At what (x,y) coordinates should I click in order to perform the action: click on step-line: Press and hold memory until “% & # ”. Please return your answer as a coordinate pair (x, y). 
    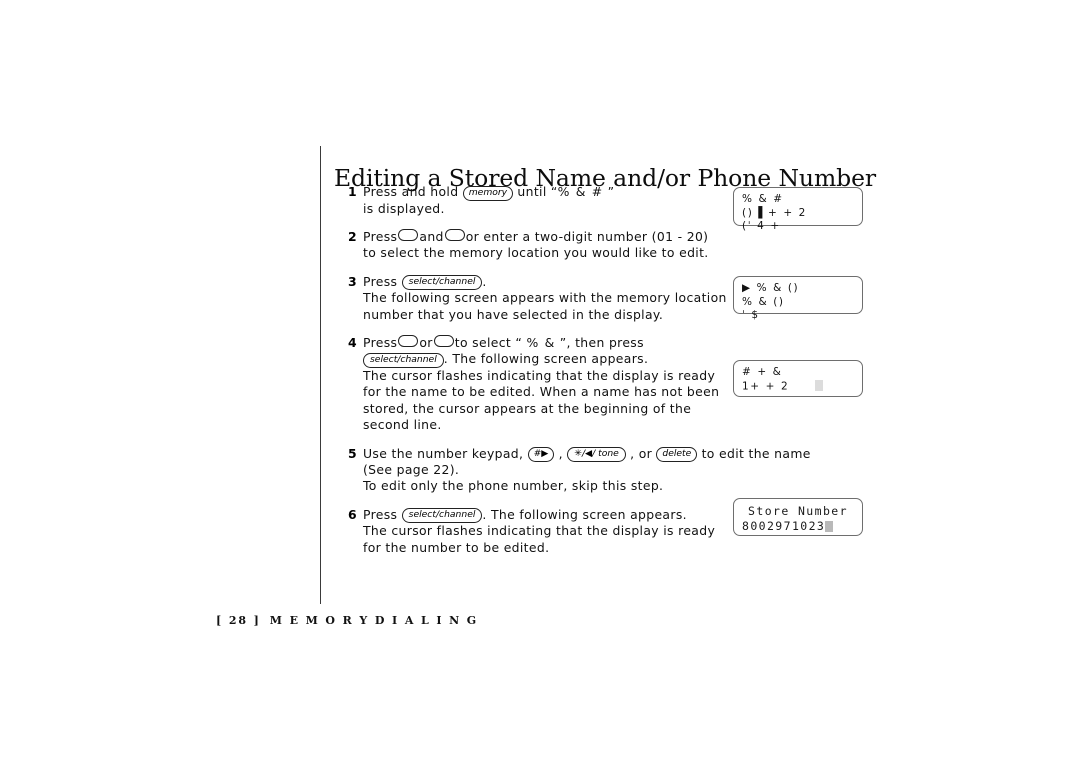
    Looking at the image, I should click on (545, 192).